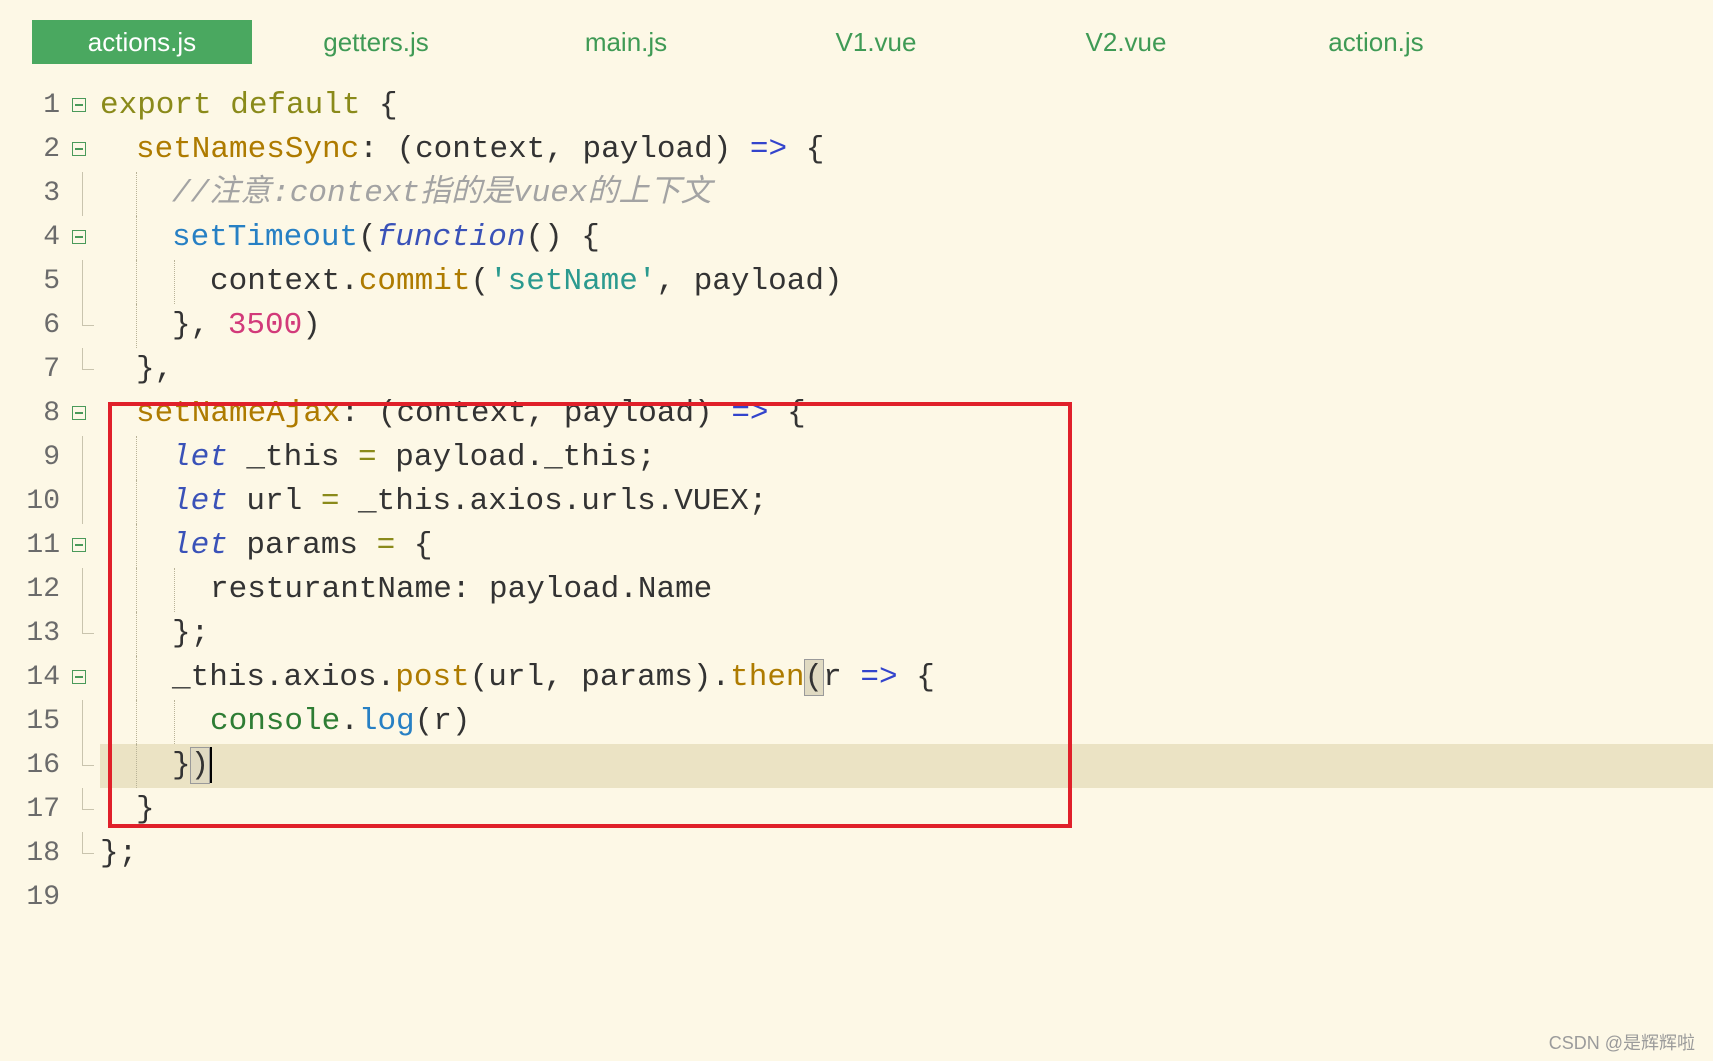 The image size is (1713, 1061). Describe the element at coordinates (192, 766) in the screenshot. I see `code-text: })` at that location.